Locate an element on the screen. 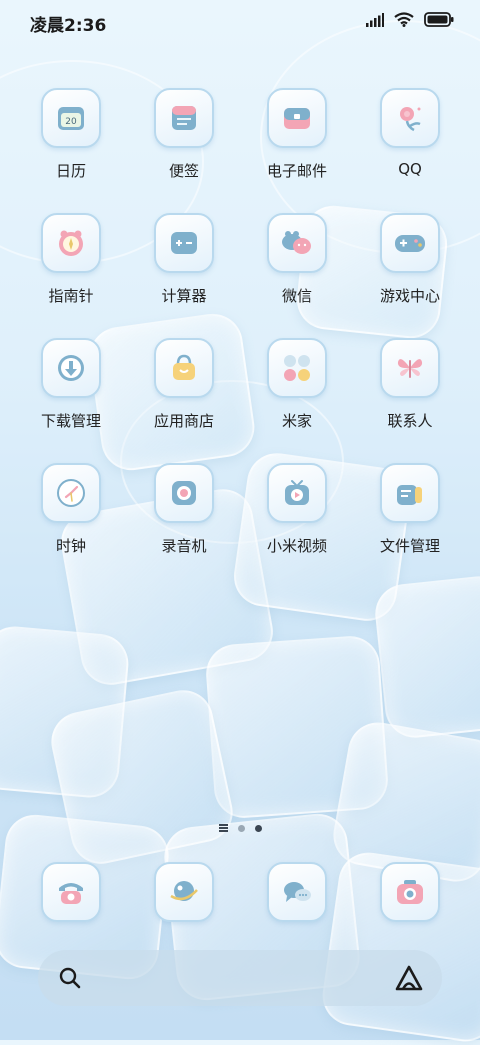 Image resolution: width=480 pixels, height=1045 pixels. store-bag-icon is located at coordinates (184, 368).